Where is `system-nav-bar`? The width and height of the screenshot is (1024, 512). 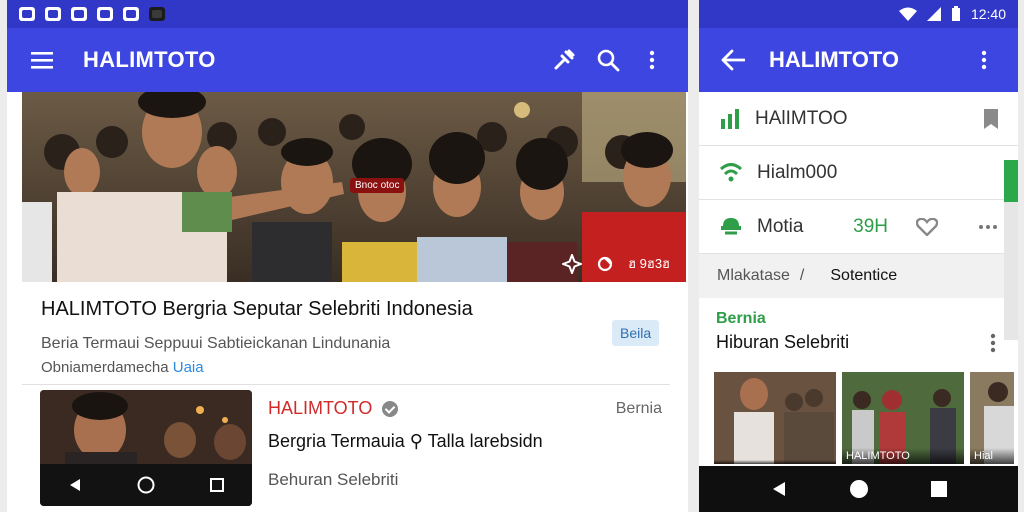 system-nav-bar is located at coordinates (858, 489).